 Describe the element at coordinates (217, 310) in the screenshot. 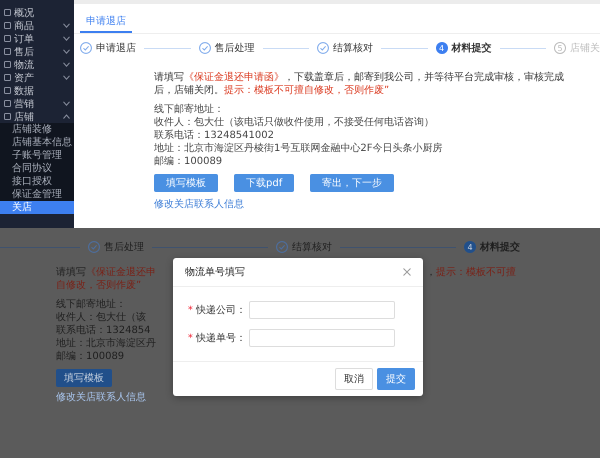

I see `field-label: * 快递公司：` at that location.